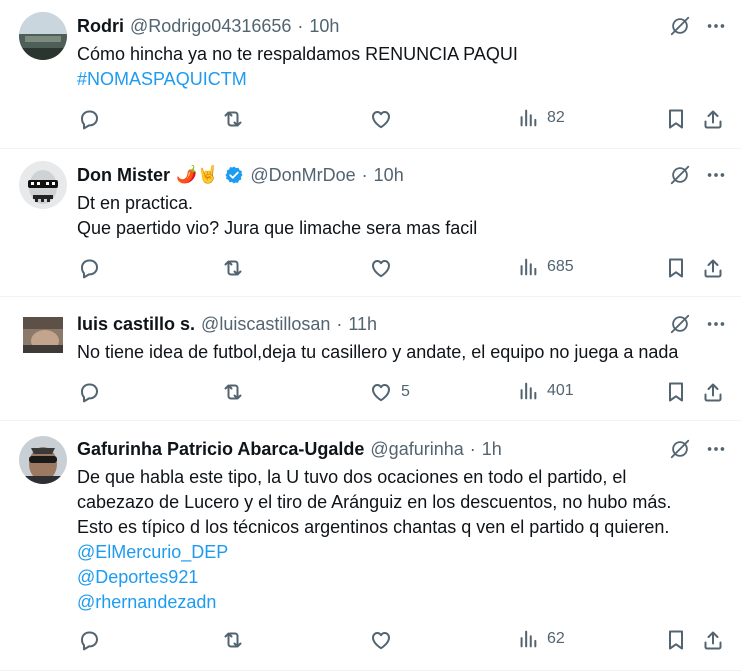 The image size is (741, 671). Describe the element at coordinates (560, 390) in the screenshot. I see `views-count: 401` at that location.